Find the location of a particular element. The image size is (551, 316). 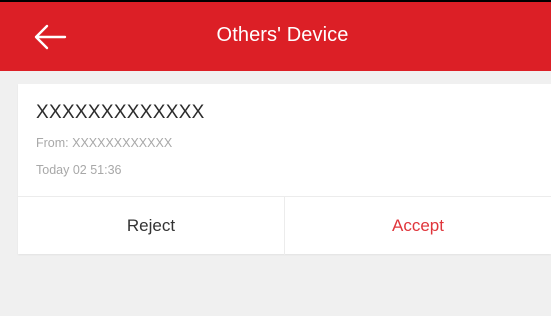

timestamp: Today 02 51:36 is located at coordinates (79, 170).